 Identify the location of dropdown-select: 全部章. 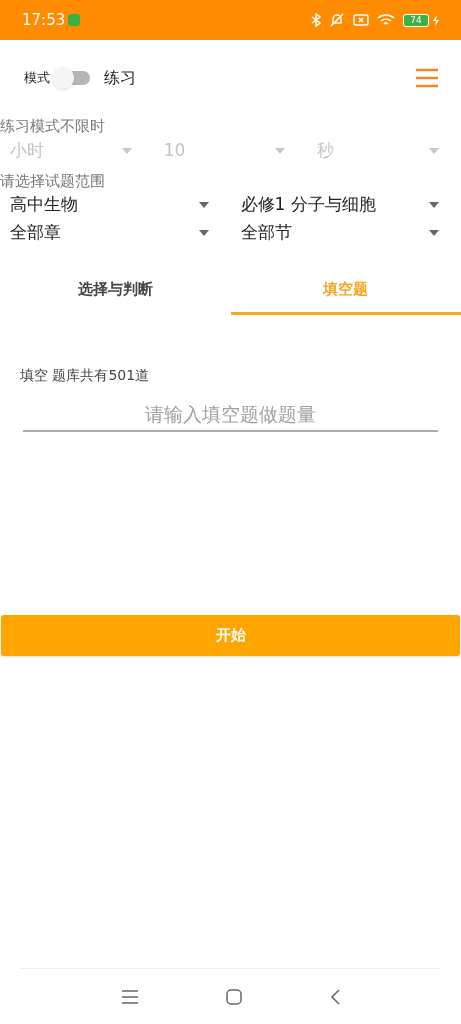
(115, 233).